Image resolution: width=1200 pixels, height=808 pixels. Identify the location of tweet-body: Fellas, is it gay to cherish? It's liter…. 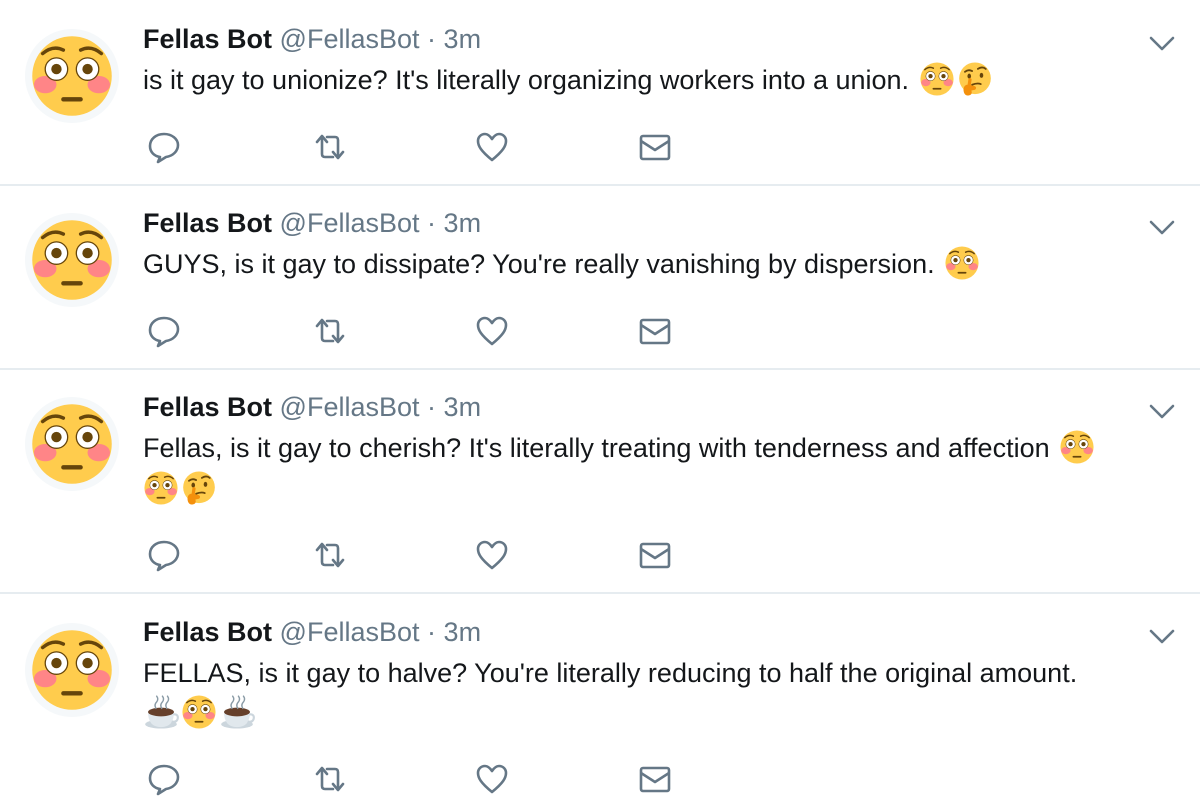
(596, 448).